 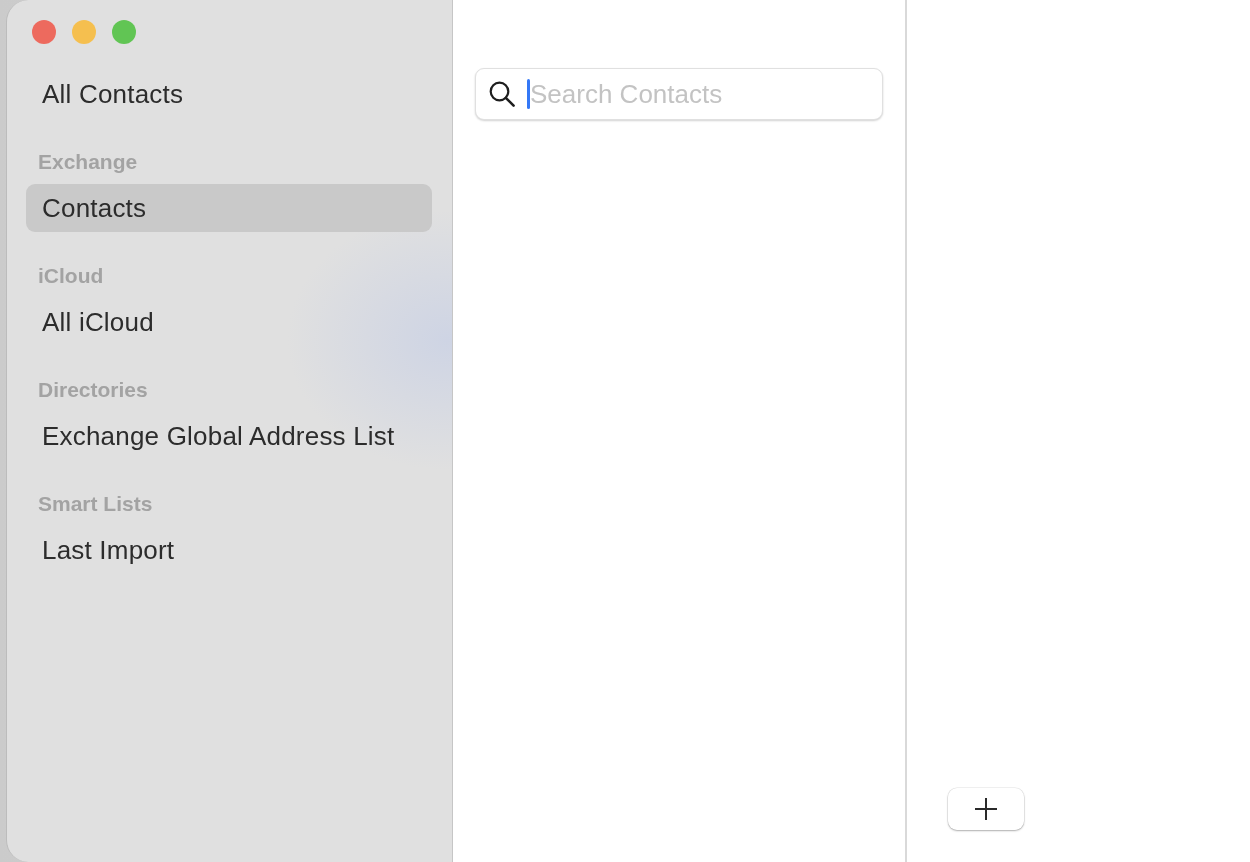 I want to click on sidebar-item: All Contacts, so click(x=229, y=94).